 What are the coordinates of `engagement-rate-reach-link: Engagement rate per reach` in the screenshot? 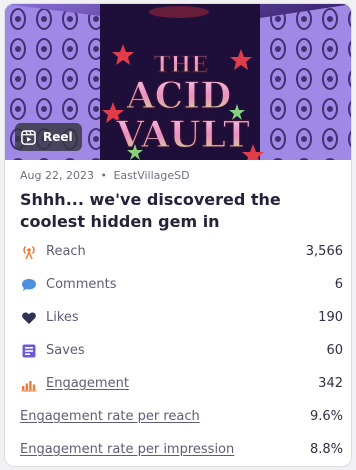 It's located at (165, 416).